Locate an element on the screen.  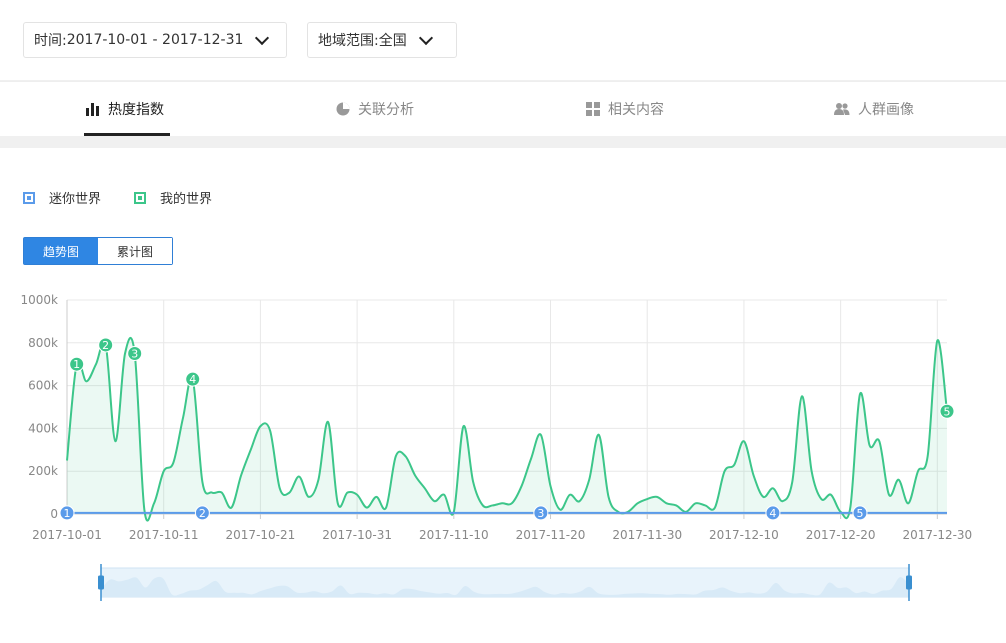
x-tick-label: 2017-10-01 is located at coordinates (67, 535).